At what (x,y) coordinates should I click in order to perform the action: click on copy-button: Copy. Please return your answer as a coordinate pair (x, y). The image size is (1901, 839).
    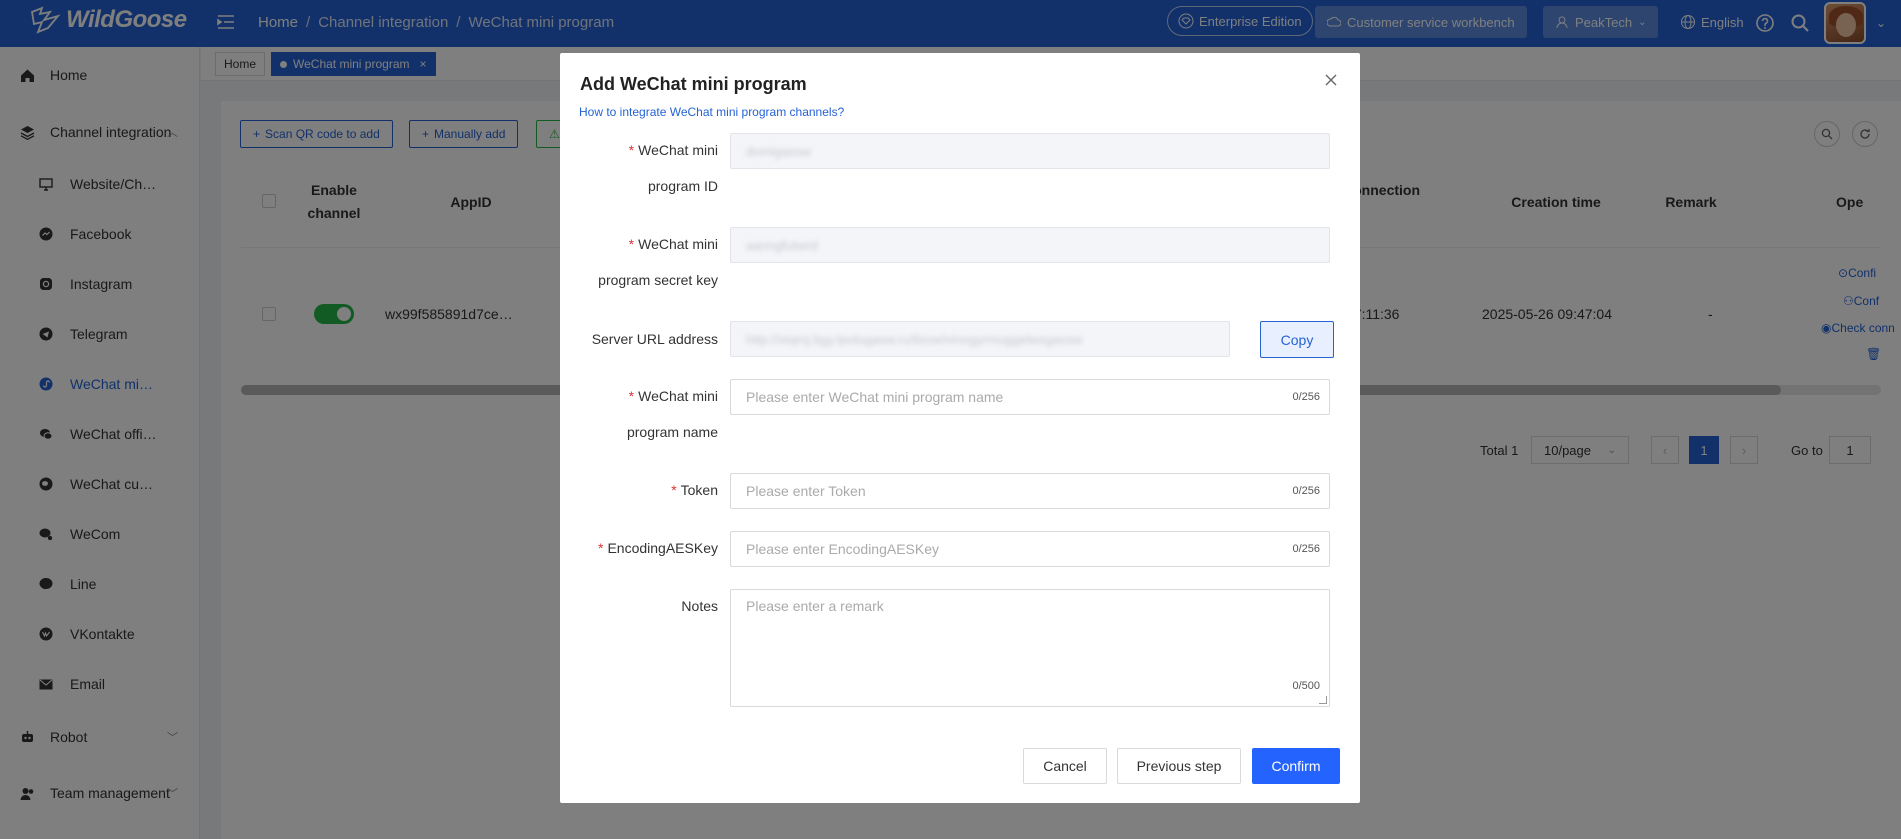
    Looking at the image, I should click on (1297, 339).